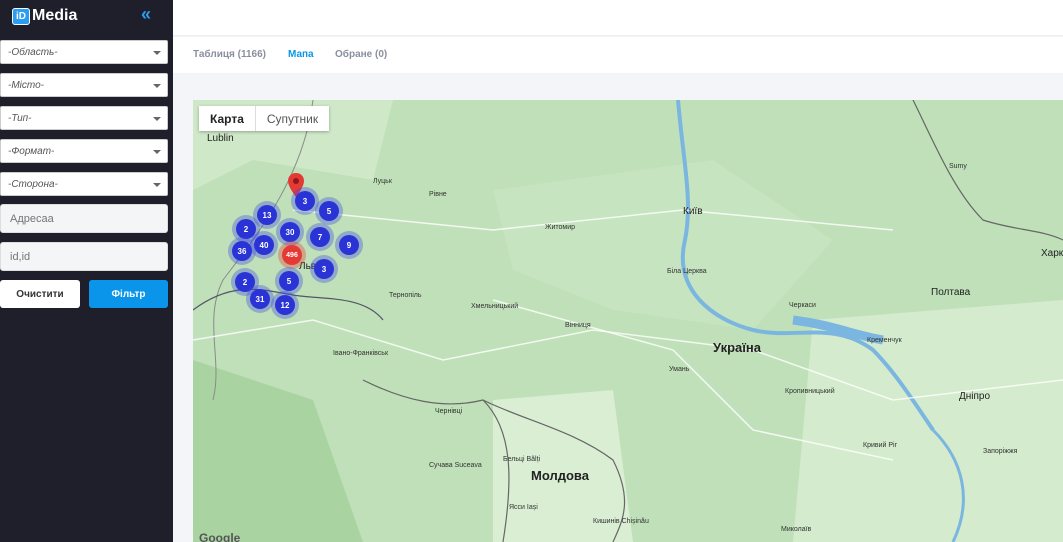  I want to click on map-label-lublin: Lublin, so click(220, 138).